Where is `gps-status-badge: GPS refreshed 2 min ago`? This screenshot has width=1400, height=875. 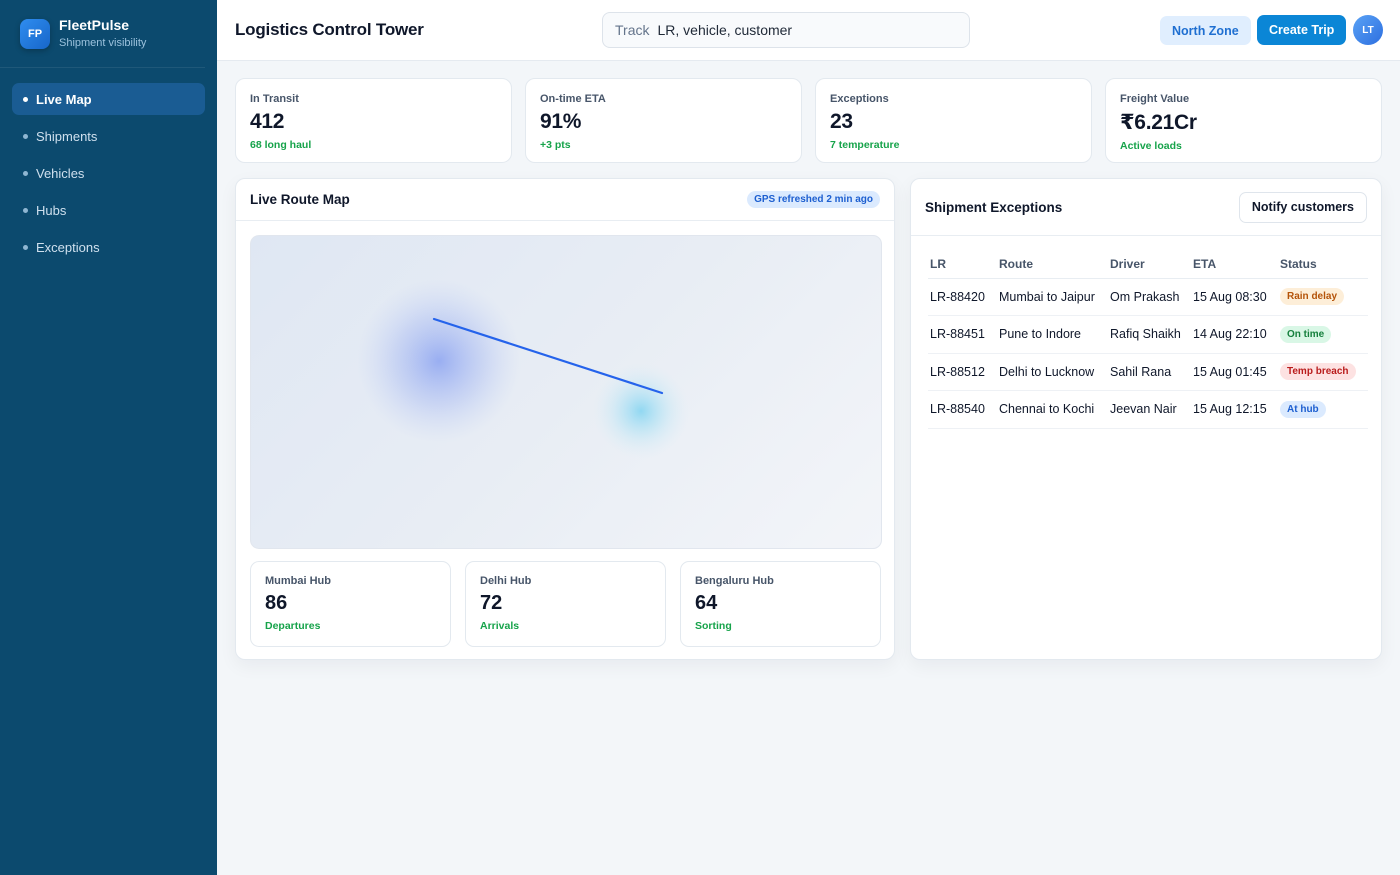 gps-status-badge: GPS refreshed 2 min ago is located at coordinates (813, 199).